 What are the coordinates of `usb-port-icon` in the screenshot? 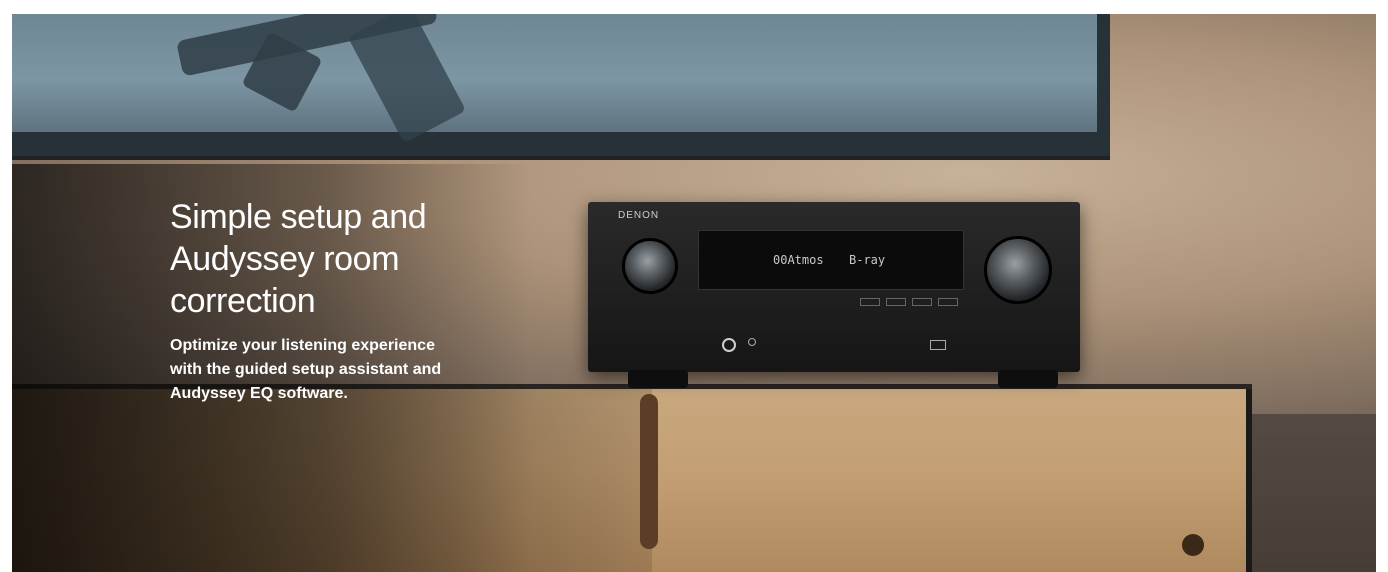 It's located at (938, 345).